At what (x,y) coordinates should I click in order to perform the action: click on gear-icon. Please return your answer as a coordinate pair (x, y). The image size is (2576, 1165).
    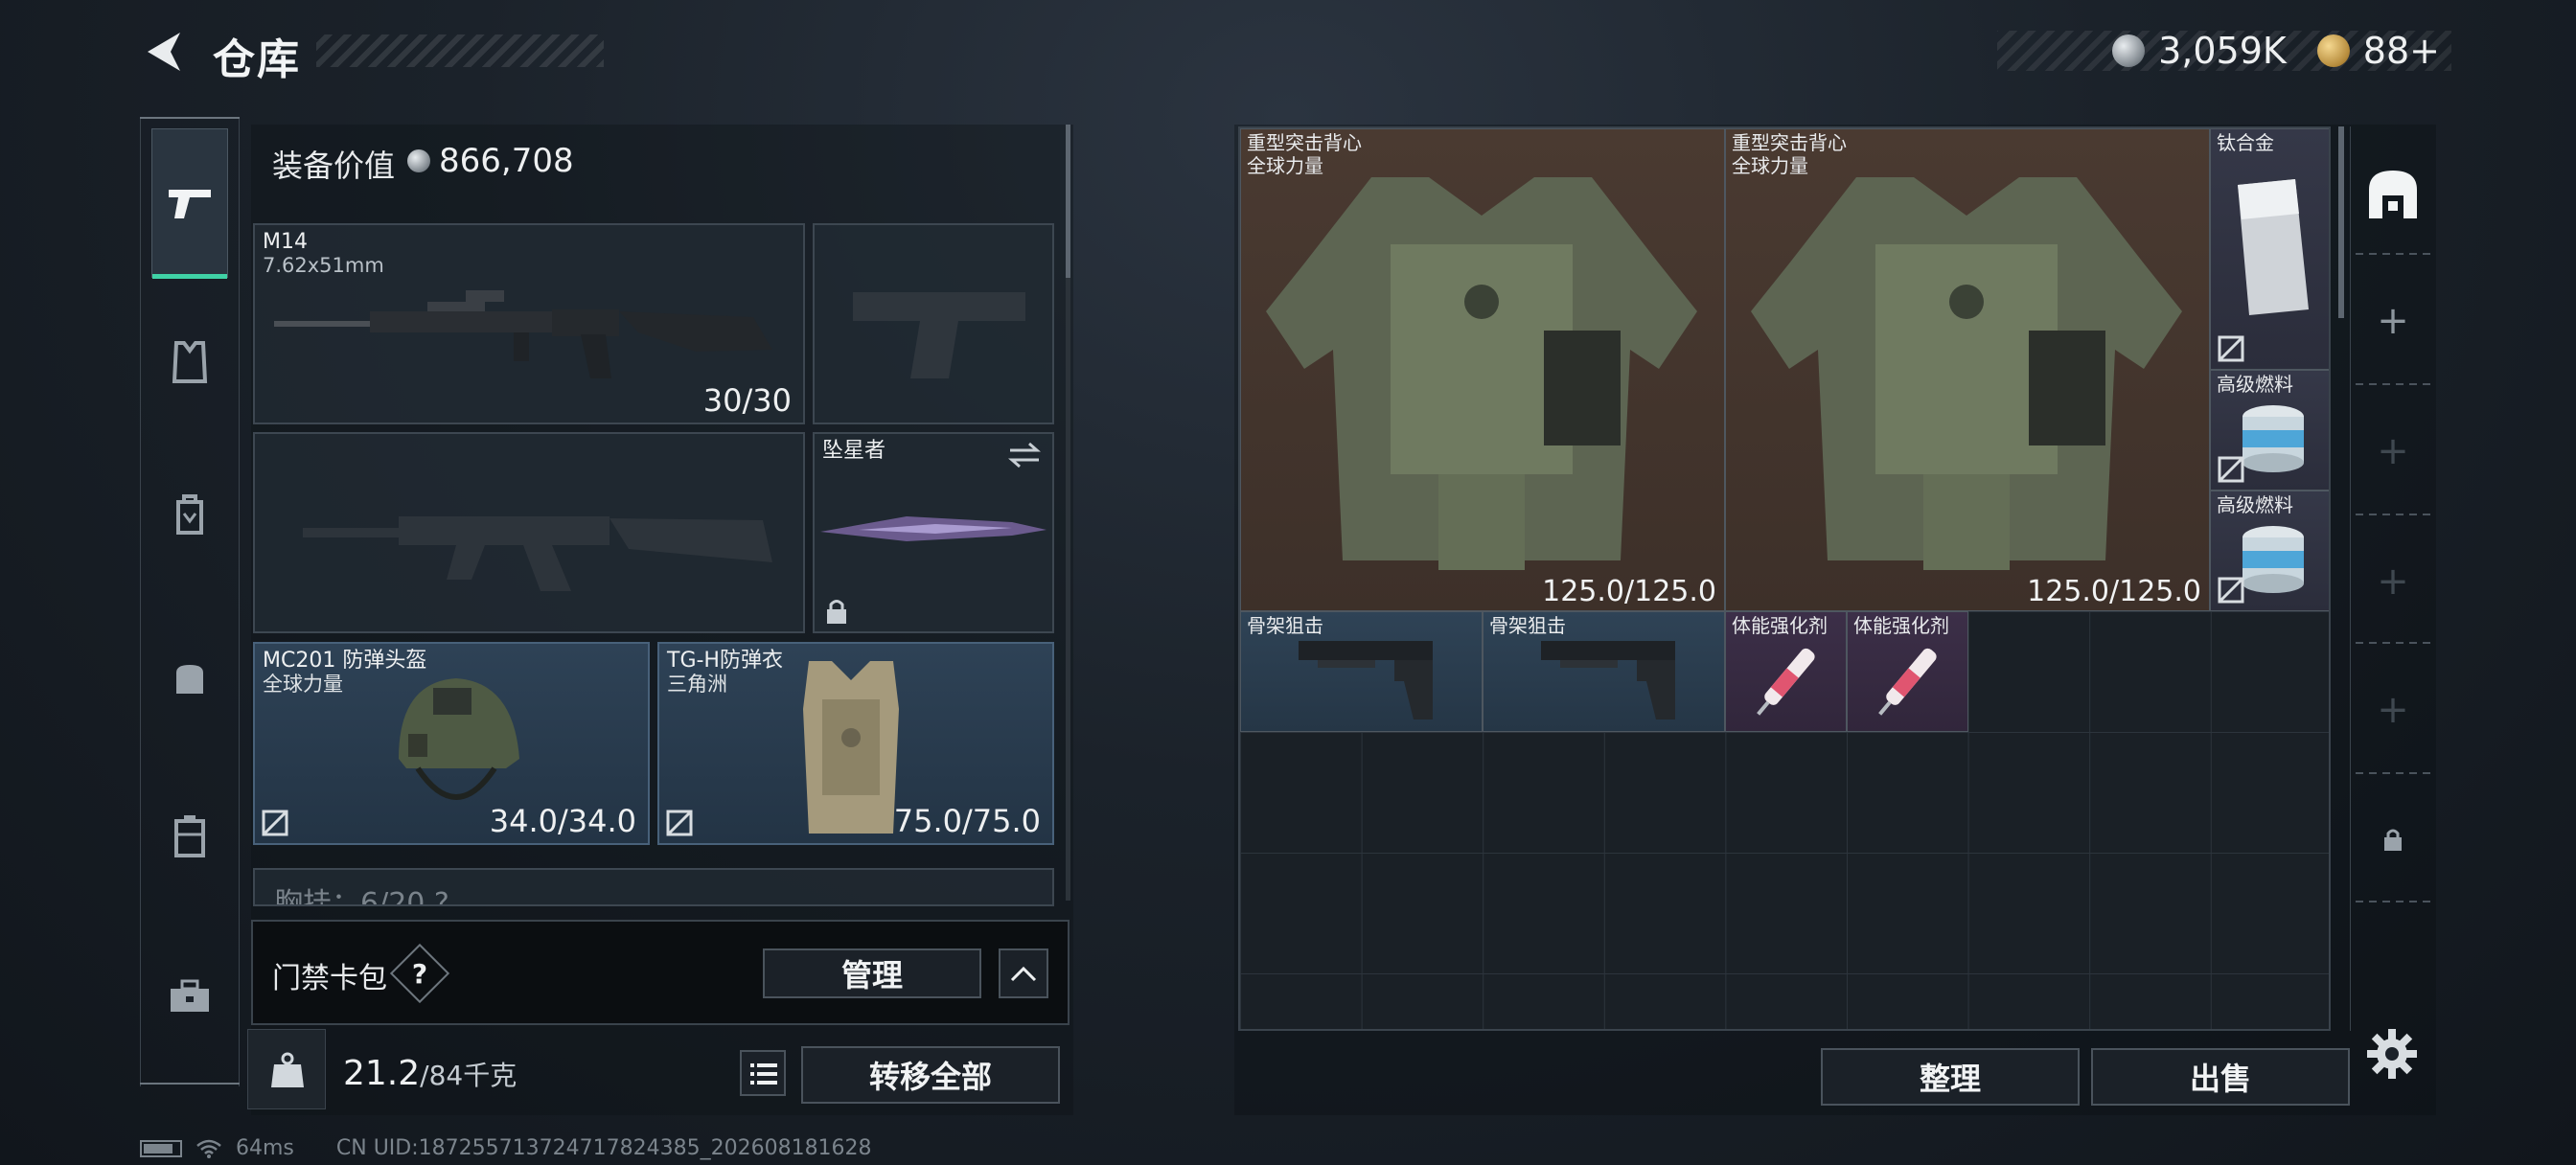
    Looking at the image, I should click on (2392, 1054).